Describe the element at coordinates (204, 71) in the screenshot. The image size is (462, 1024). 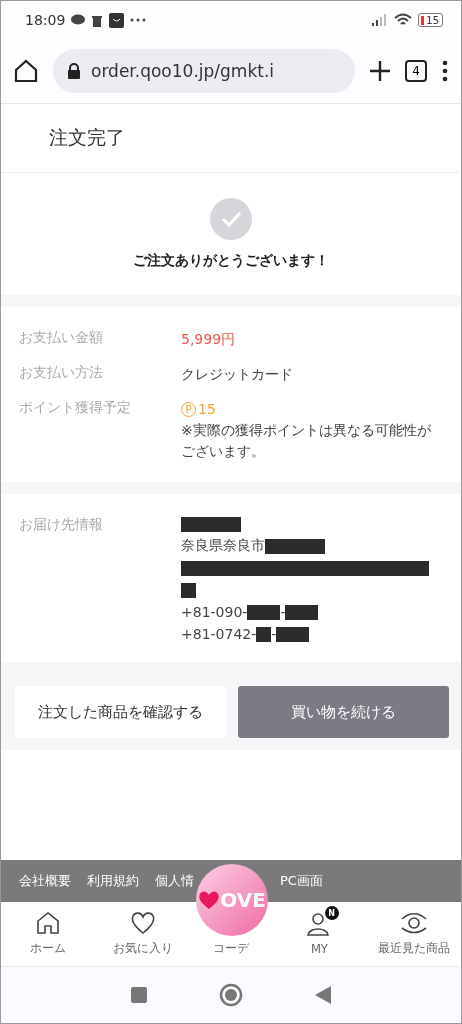
I see `address-bar: order.qoo10.jp/gmkt.i` at that location.